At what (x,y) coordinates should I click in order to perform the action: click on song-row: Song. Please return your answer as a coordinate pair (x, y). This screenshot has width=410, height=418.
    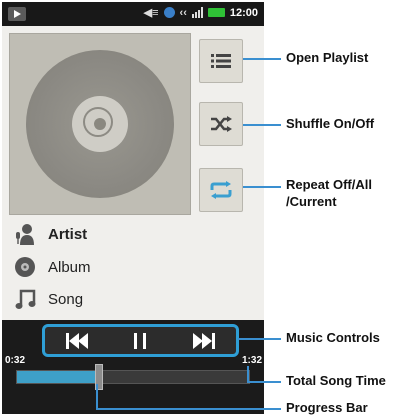
    Looking at the image, I should click on (48, 299).